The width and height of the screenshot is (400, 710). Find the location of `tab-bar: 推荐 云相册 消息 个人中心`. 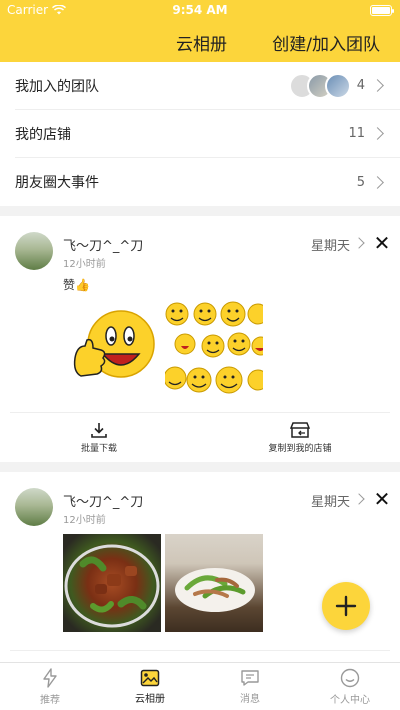

tab-bar: 推荐 云相册 消息 个人中心 is located at coordinates (200, 686).